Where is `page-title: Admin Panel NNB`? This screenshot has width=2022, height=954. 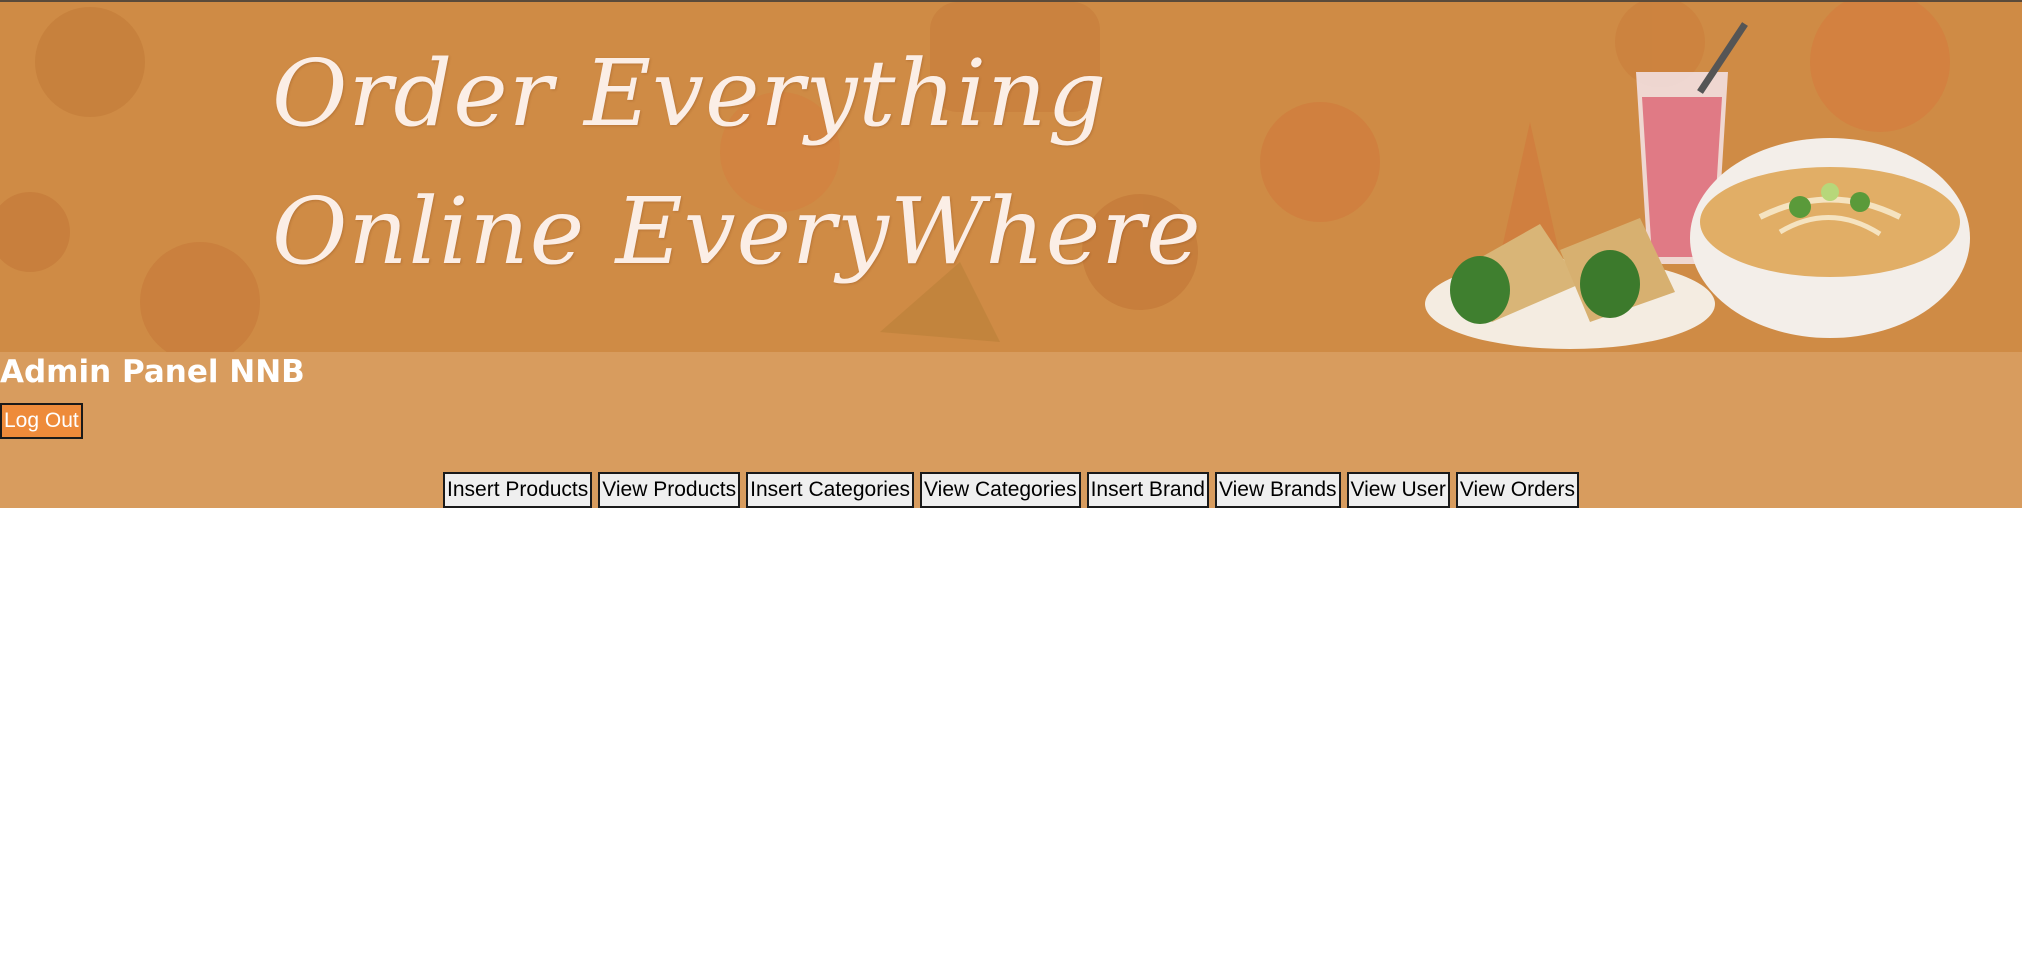
page-title: Admin Panel NNB is located at coordinates (152, 372).